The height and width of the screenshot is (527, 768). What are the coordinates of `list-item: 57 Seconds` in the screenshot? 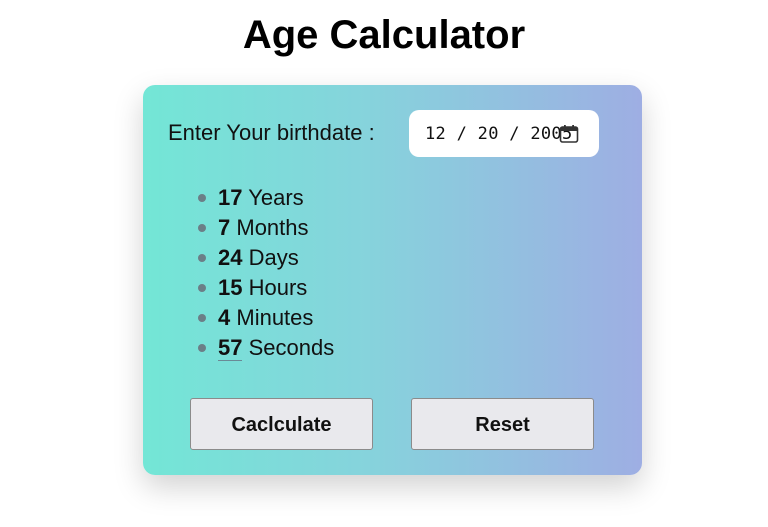 It's located at (264, 348).